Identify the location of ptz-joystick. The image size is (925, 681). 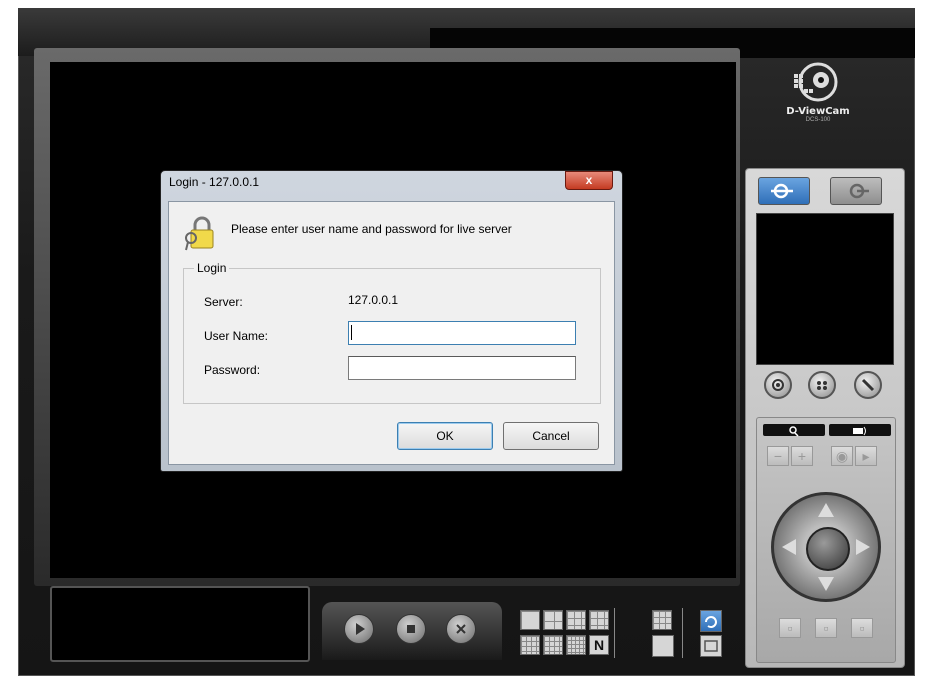
(826, 547).